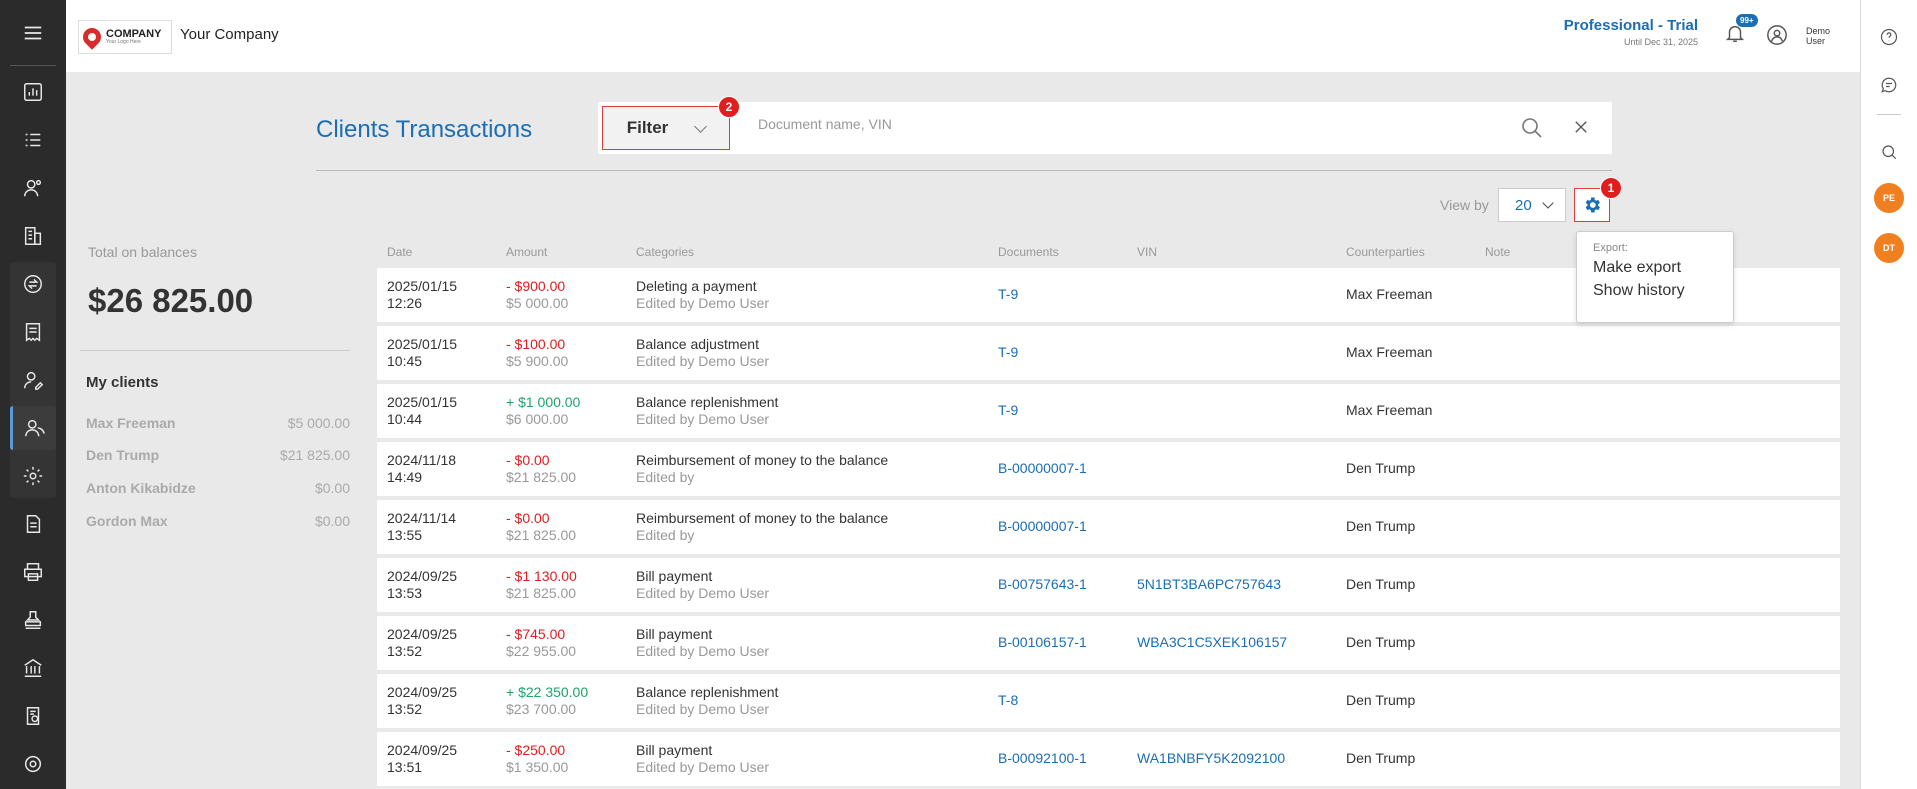  What do you see at coordinates (702, 295) in the screenshot?
I see `category-cell: Deleting a payment Edited by Demo User` at bounding box center [702, 295].